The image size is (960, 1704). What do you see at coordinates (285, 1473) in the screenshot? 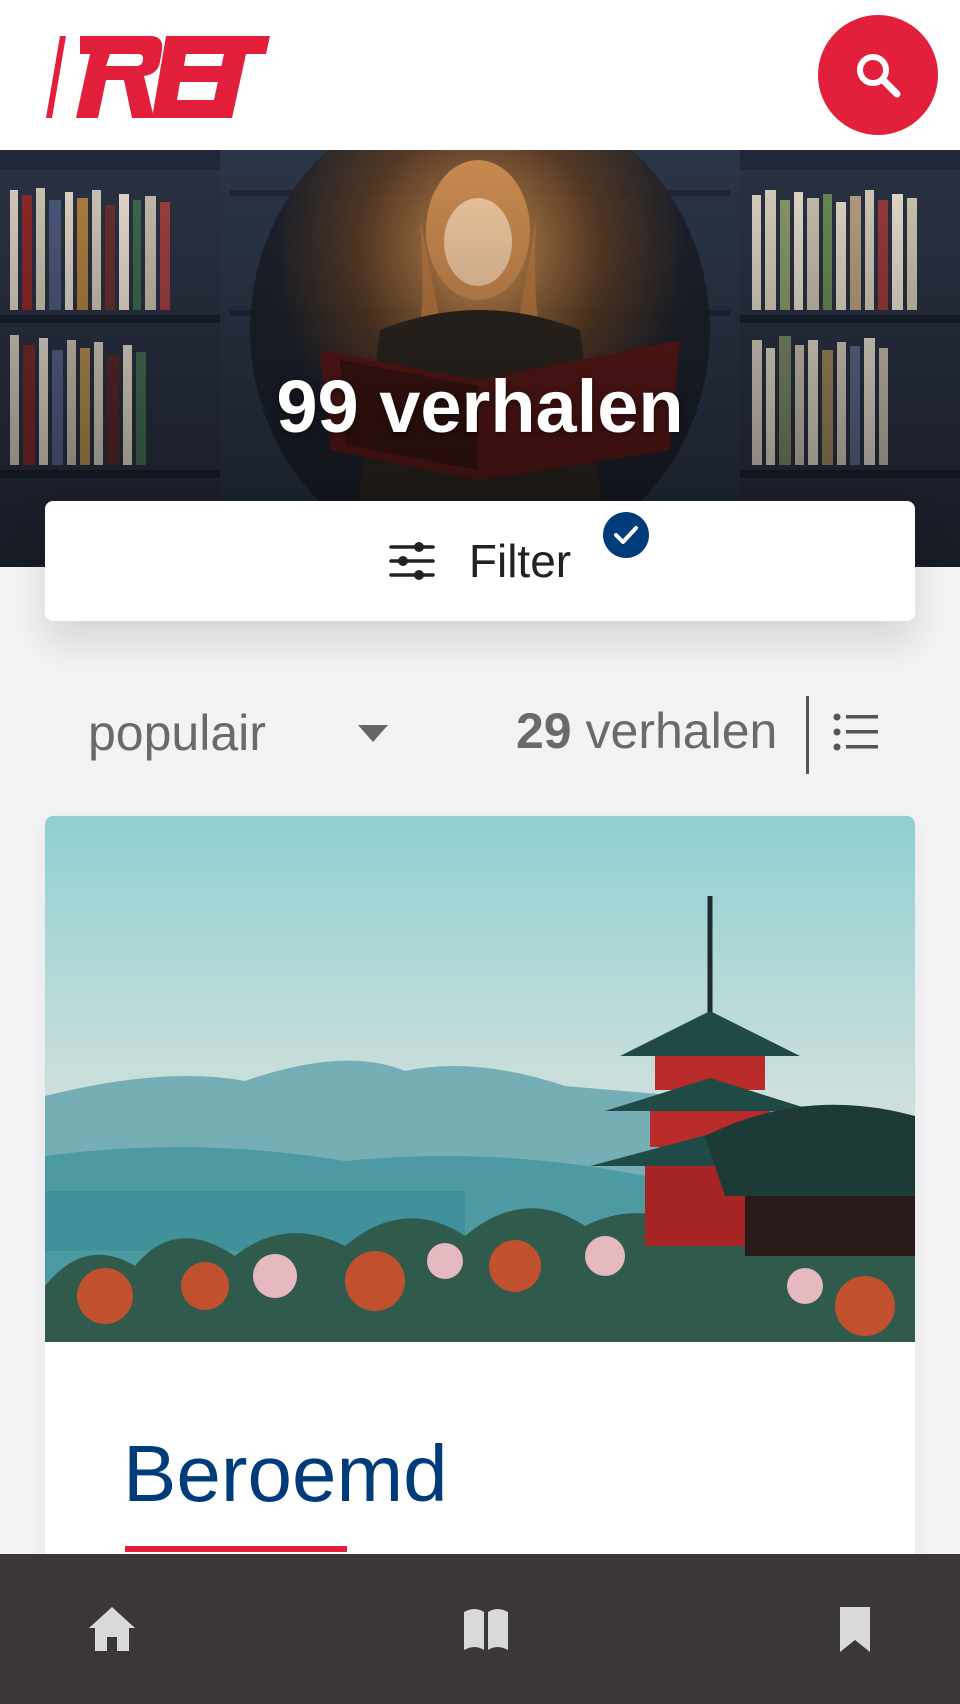
I see `story-title: Beroemd` at bounding box center [285, 1473].